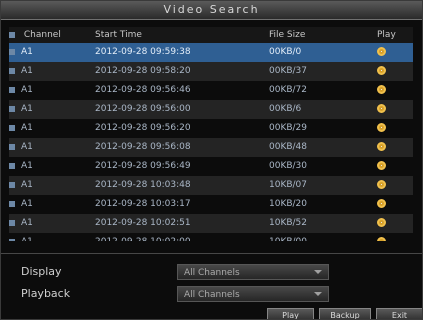 The image size is (423, 320). What do you see at coordinates (211, 253) in the screenshot?
I see `divider` at bounding box center [211, 253].